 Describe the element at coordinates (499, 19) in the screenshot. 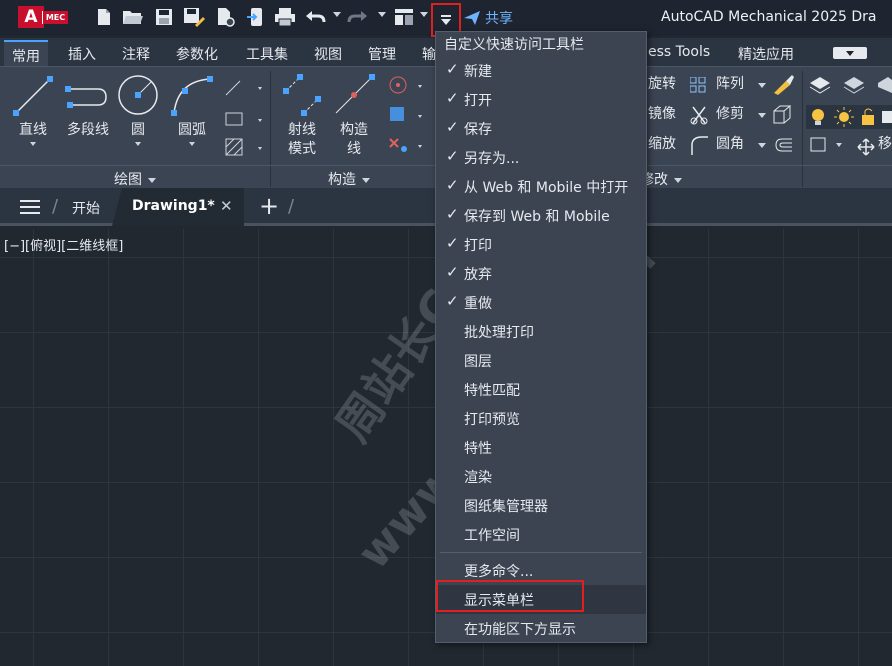

I see `share-label: 共享` at that location.